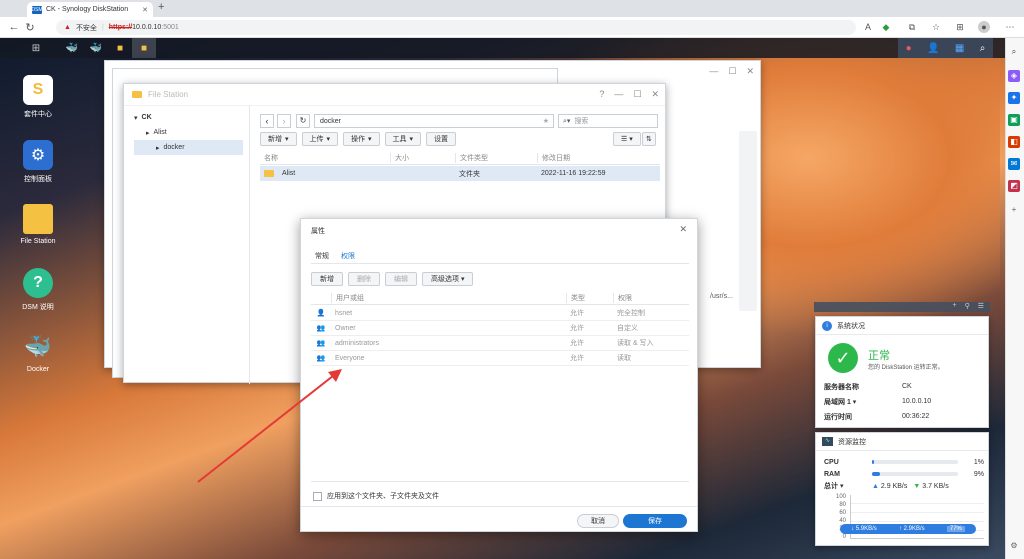 The width and height of the screenshot is (1024, 559). I want to click on favorite-star-icon: ★, so click(548, 121).